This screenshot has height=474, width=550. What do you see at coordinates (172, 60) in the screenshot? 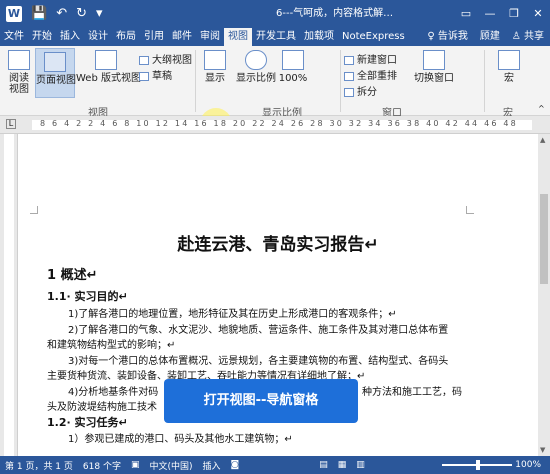
I see `outline-label: 大纲视图` at bounding box center [172, 60].